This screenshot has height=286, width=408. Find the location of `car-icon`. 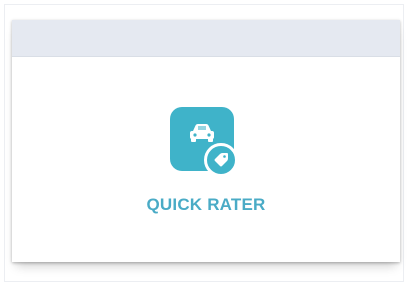

car-icon is located at coordinates (202, 133).